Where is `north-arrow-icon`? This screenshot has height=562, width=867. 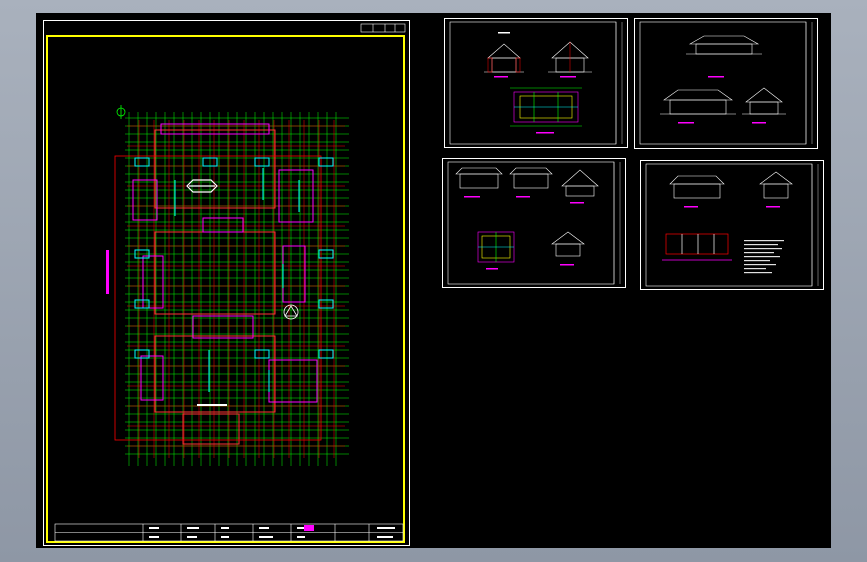
north-arrow-icon is located at coordinates (121, 112).